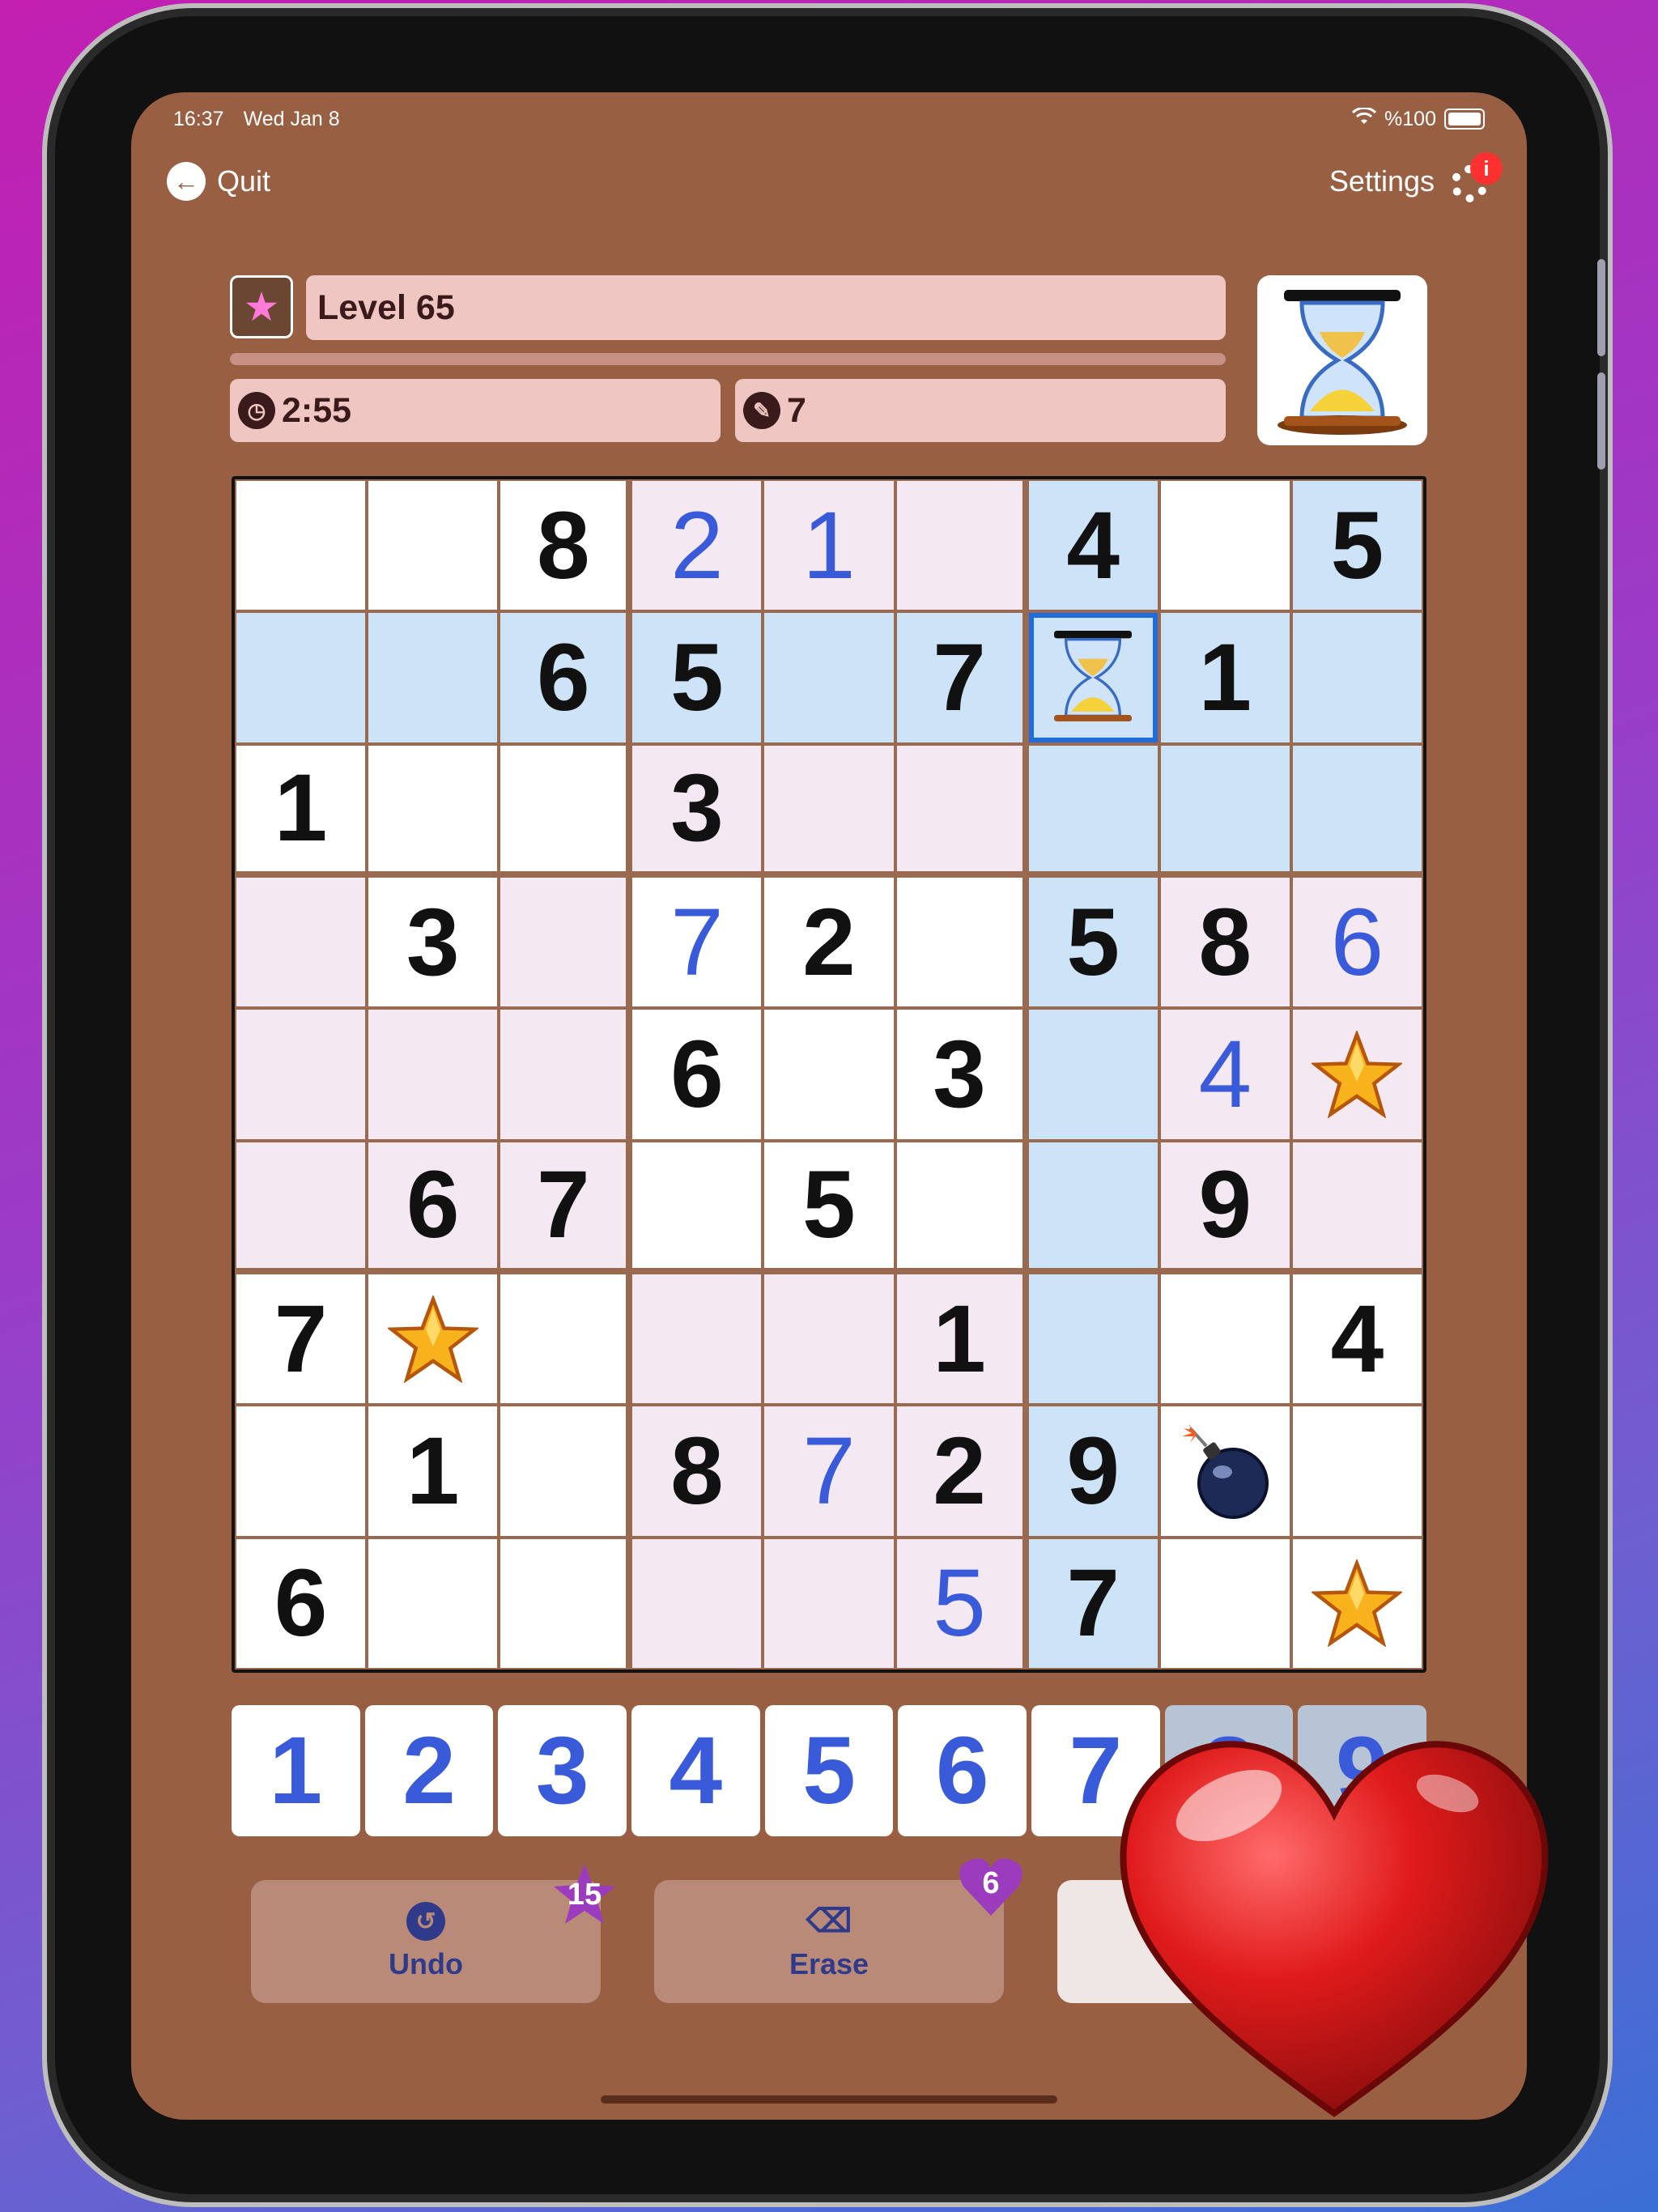 This screenshot has height=2212, width=1658. What do you see at coordinates (291, 119) in the screenshot?
I see `status-date: Wed Jan 8` at bounding box center [291, 119].